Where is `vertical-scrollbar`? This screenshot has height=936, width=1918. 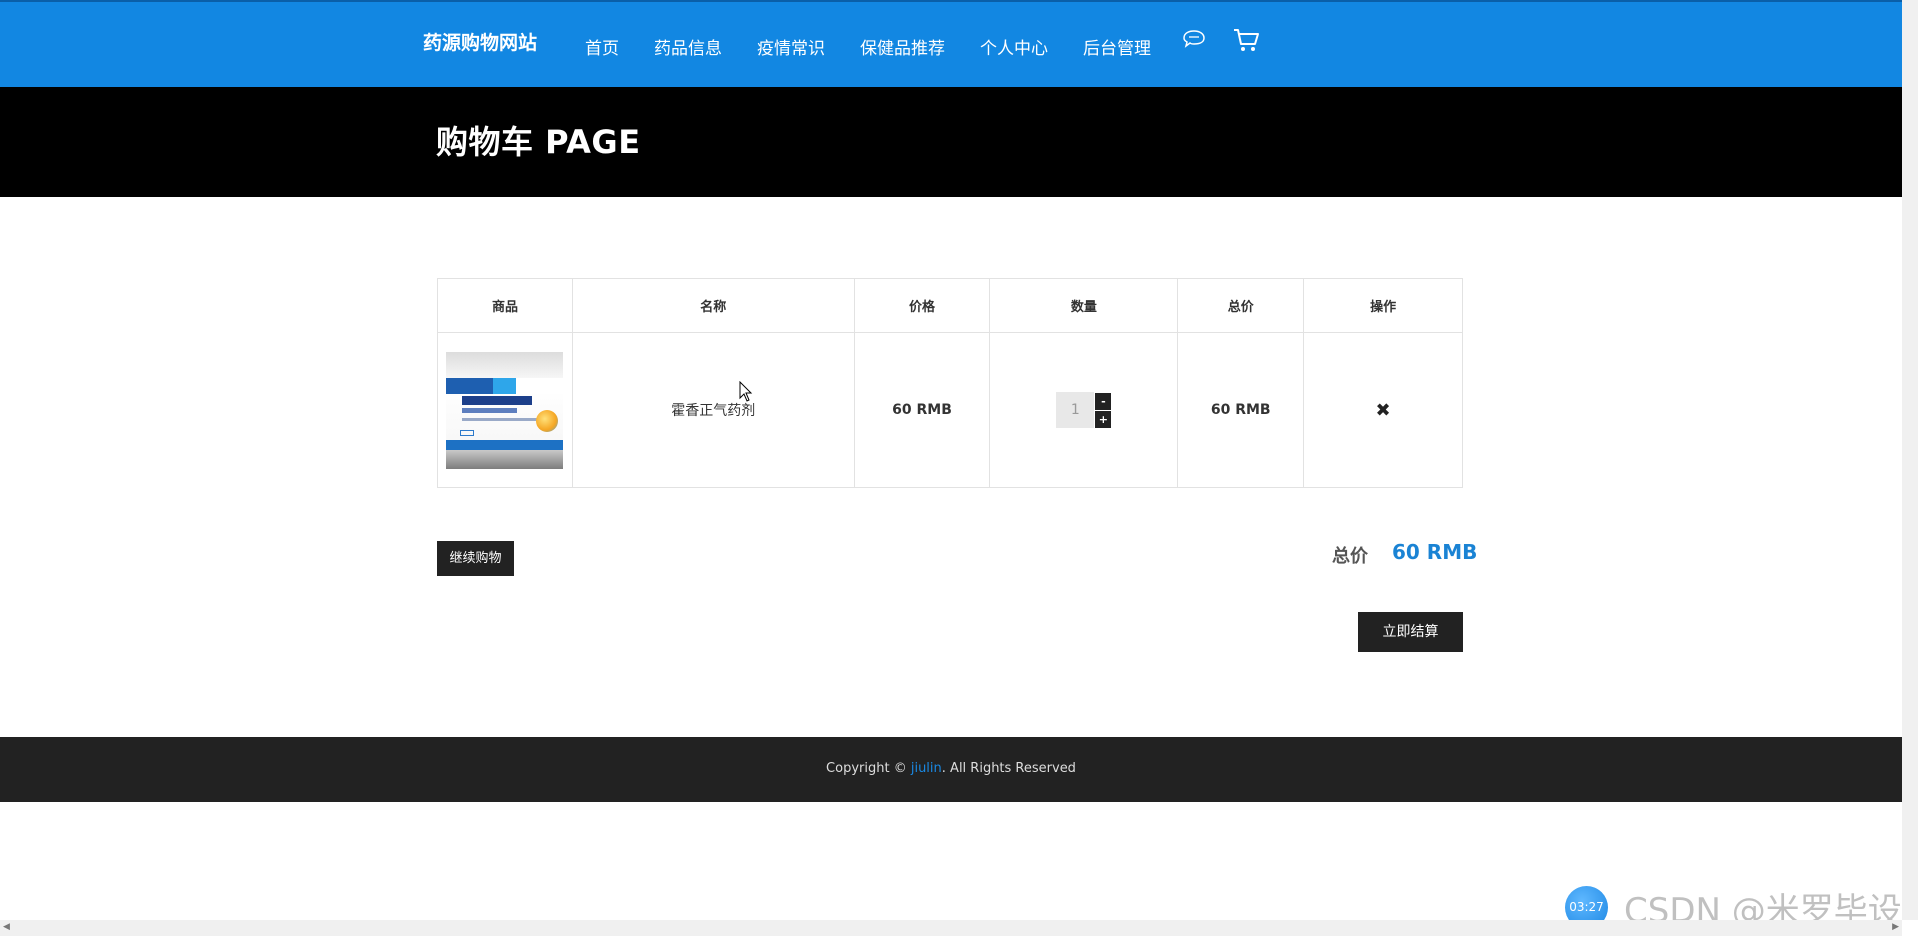
vertical-scrollbar is located at coordinates (1910, 460).